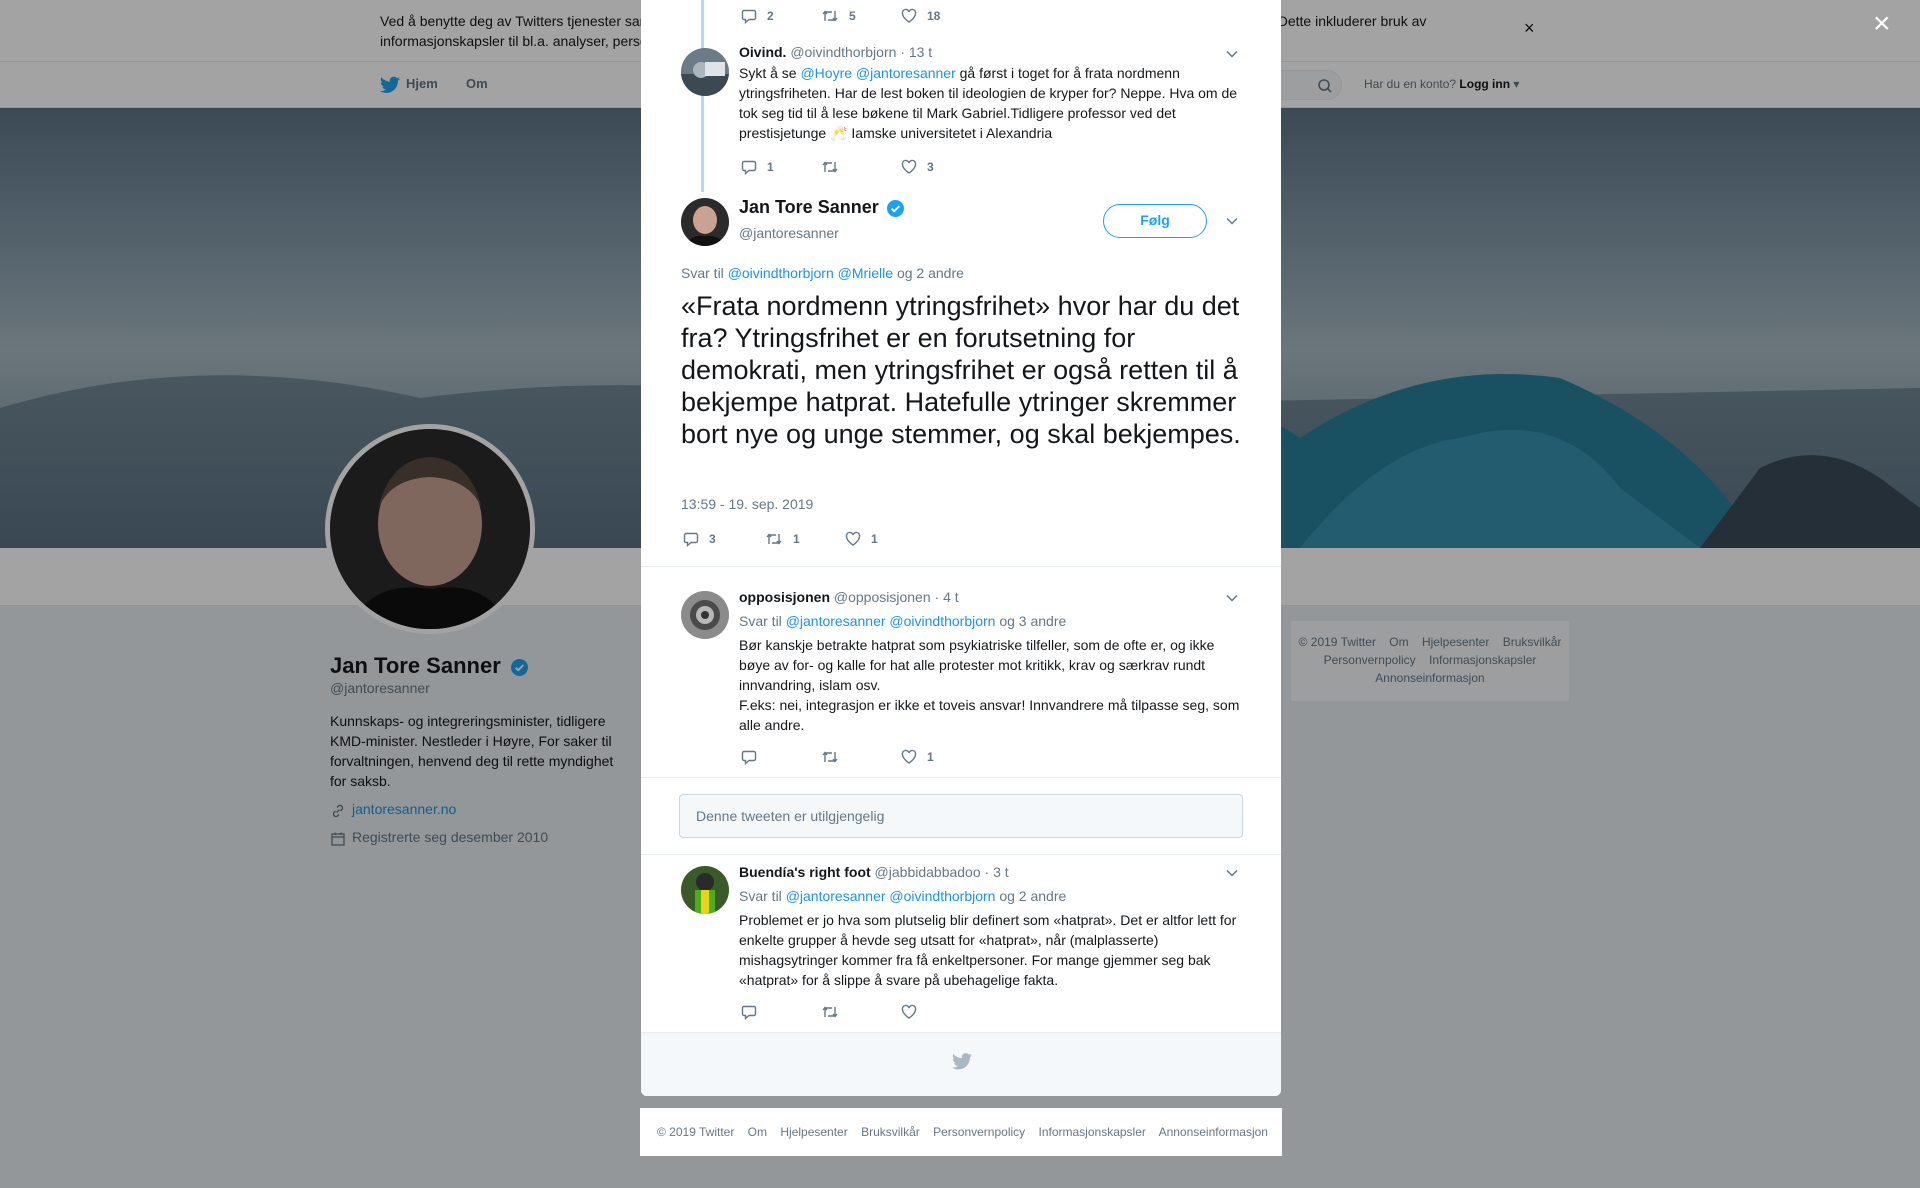  What do you see at coordinates (813, 1132) in the screenshot?
I see `footer-help: Hjelpesenter` at bounding box center [813, 1132].